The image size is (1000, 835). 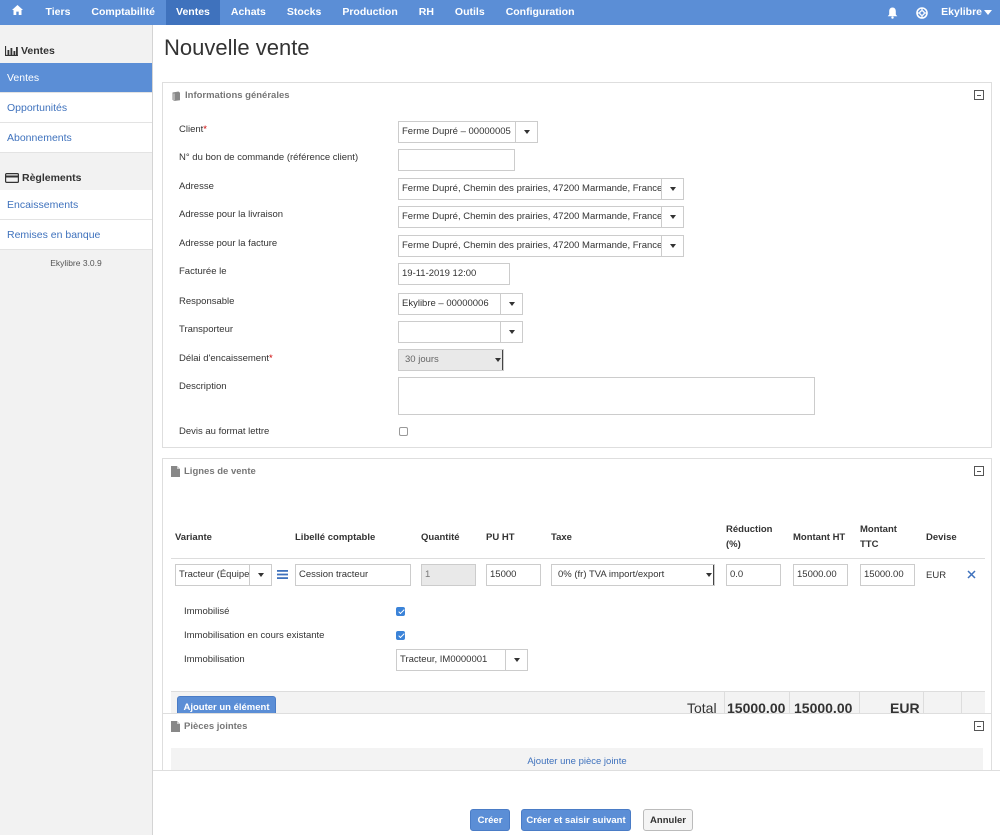 What do you see at coordinates (203, 386) in the screenshot?
I see `description-label: Description` at bounding box center [203, 386].